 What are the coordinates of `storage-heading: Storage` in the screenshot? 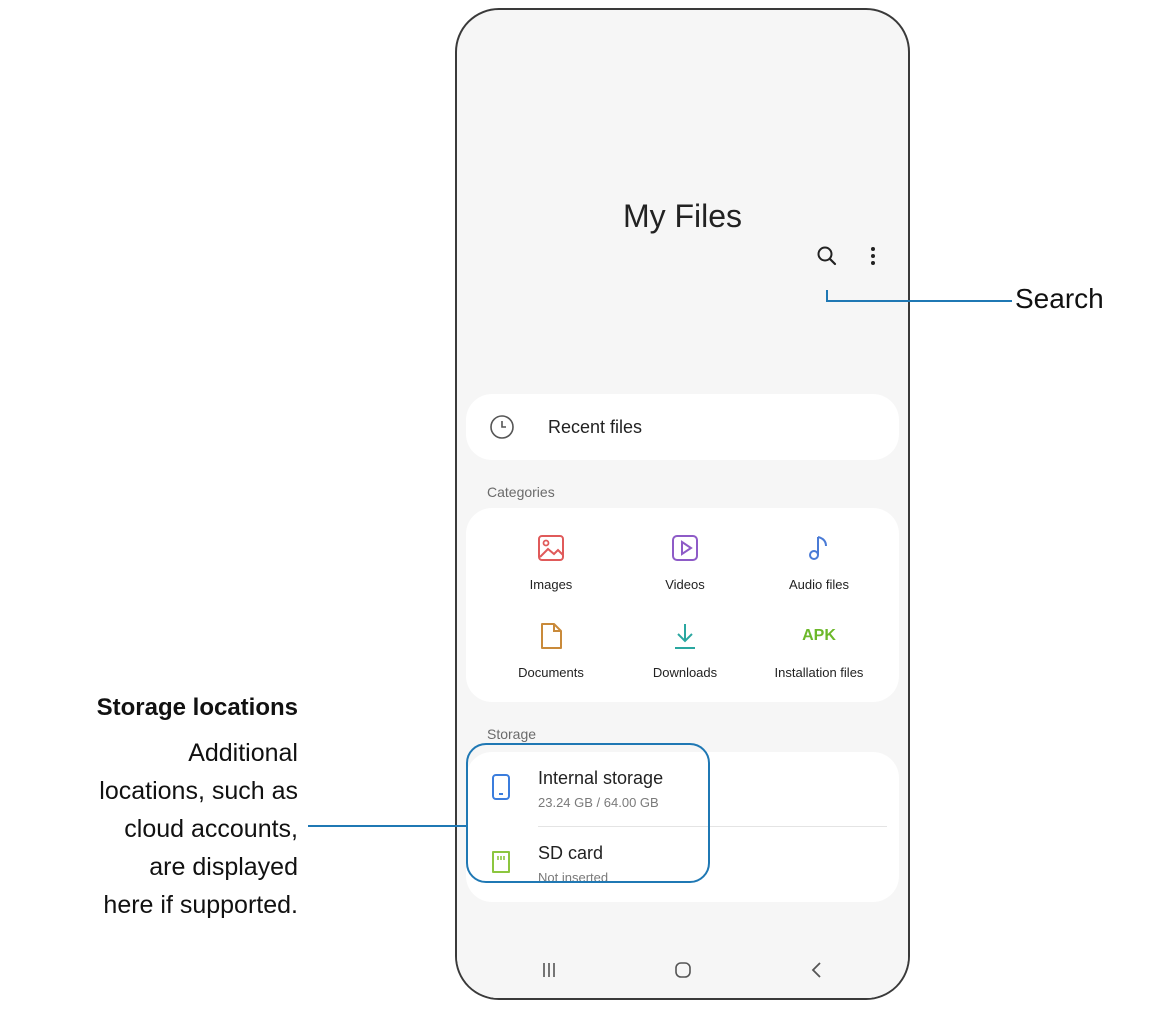 It's located at (512, 734).